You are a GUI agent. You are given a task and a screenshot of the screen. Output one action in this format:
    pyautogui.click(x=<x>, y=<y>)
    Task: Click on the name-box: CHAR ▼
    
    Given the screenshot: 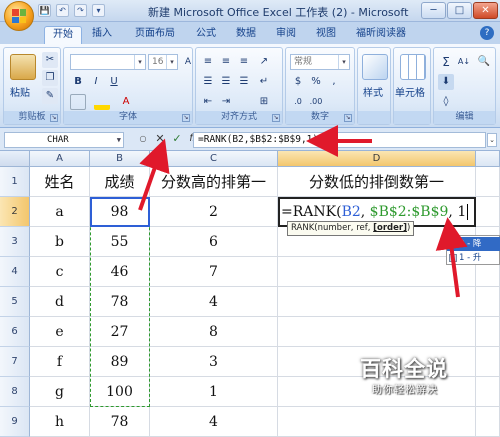 What is the action you would take?
    pyautogui.click(x=64, y=140)
    